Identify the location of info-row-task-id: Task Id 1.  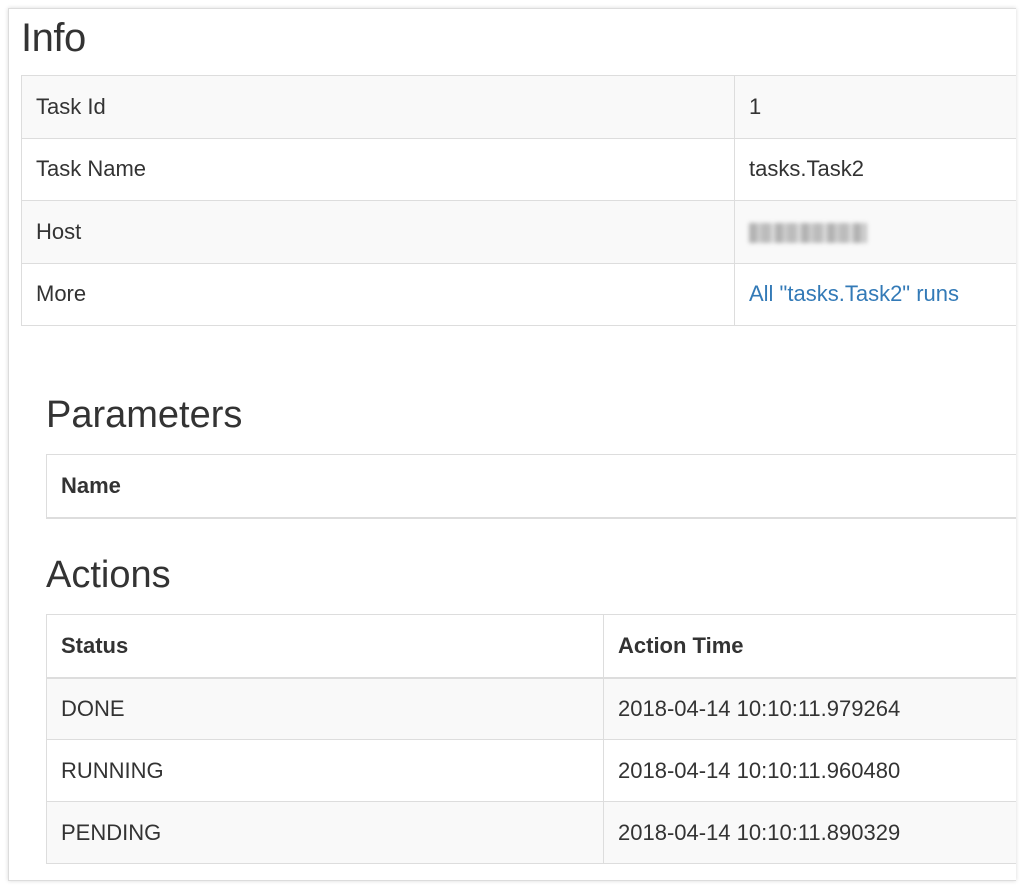
(518, 107).